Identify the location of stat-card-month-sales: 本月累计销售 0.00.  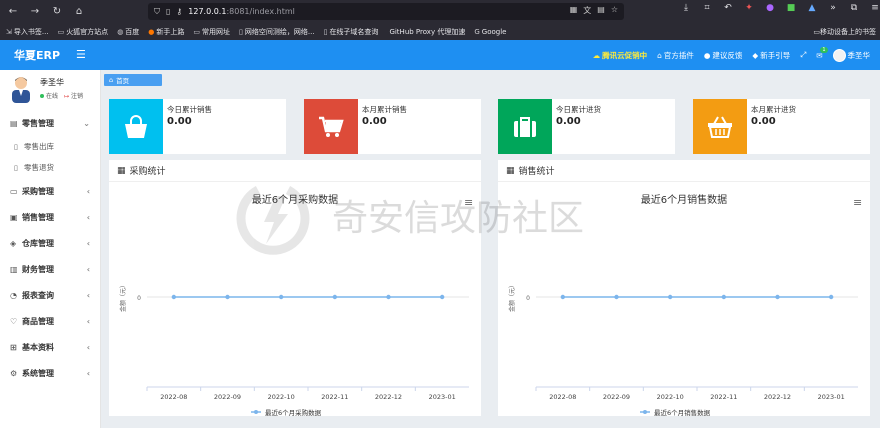
(392, 126).